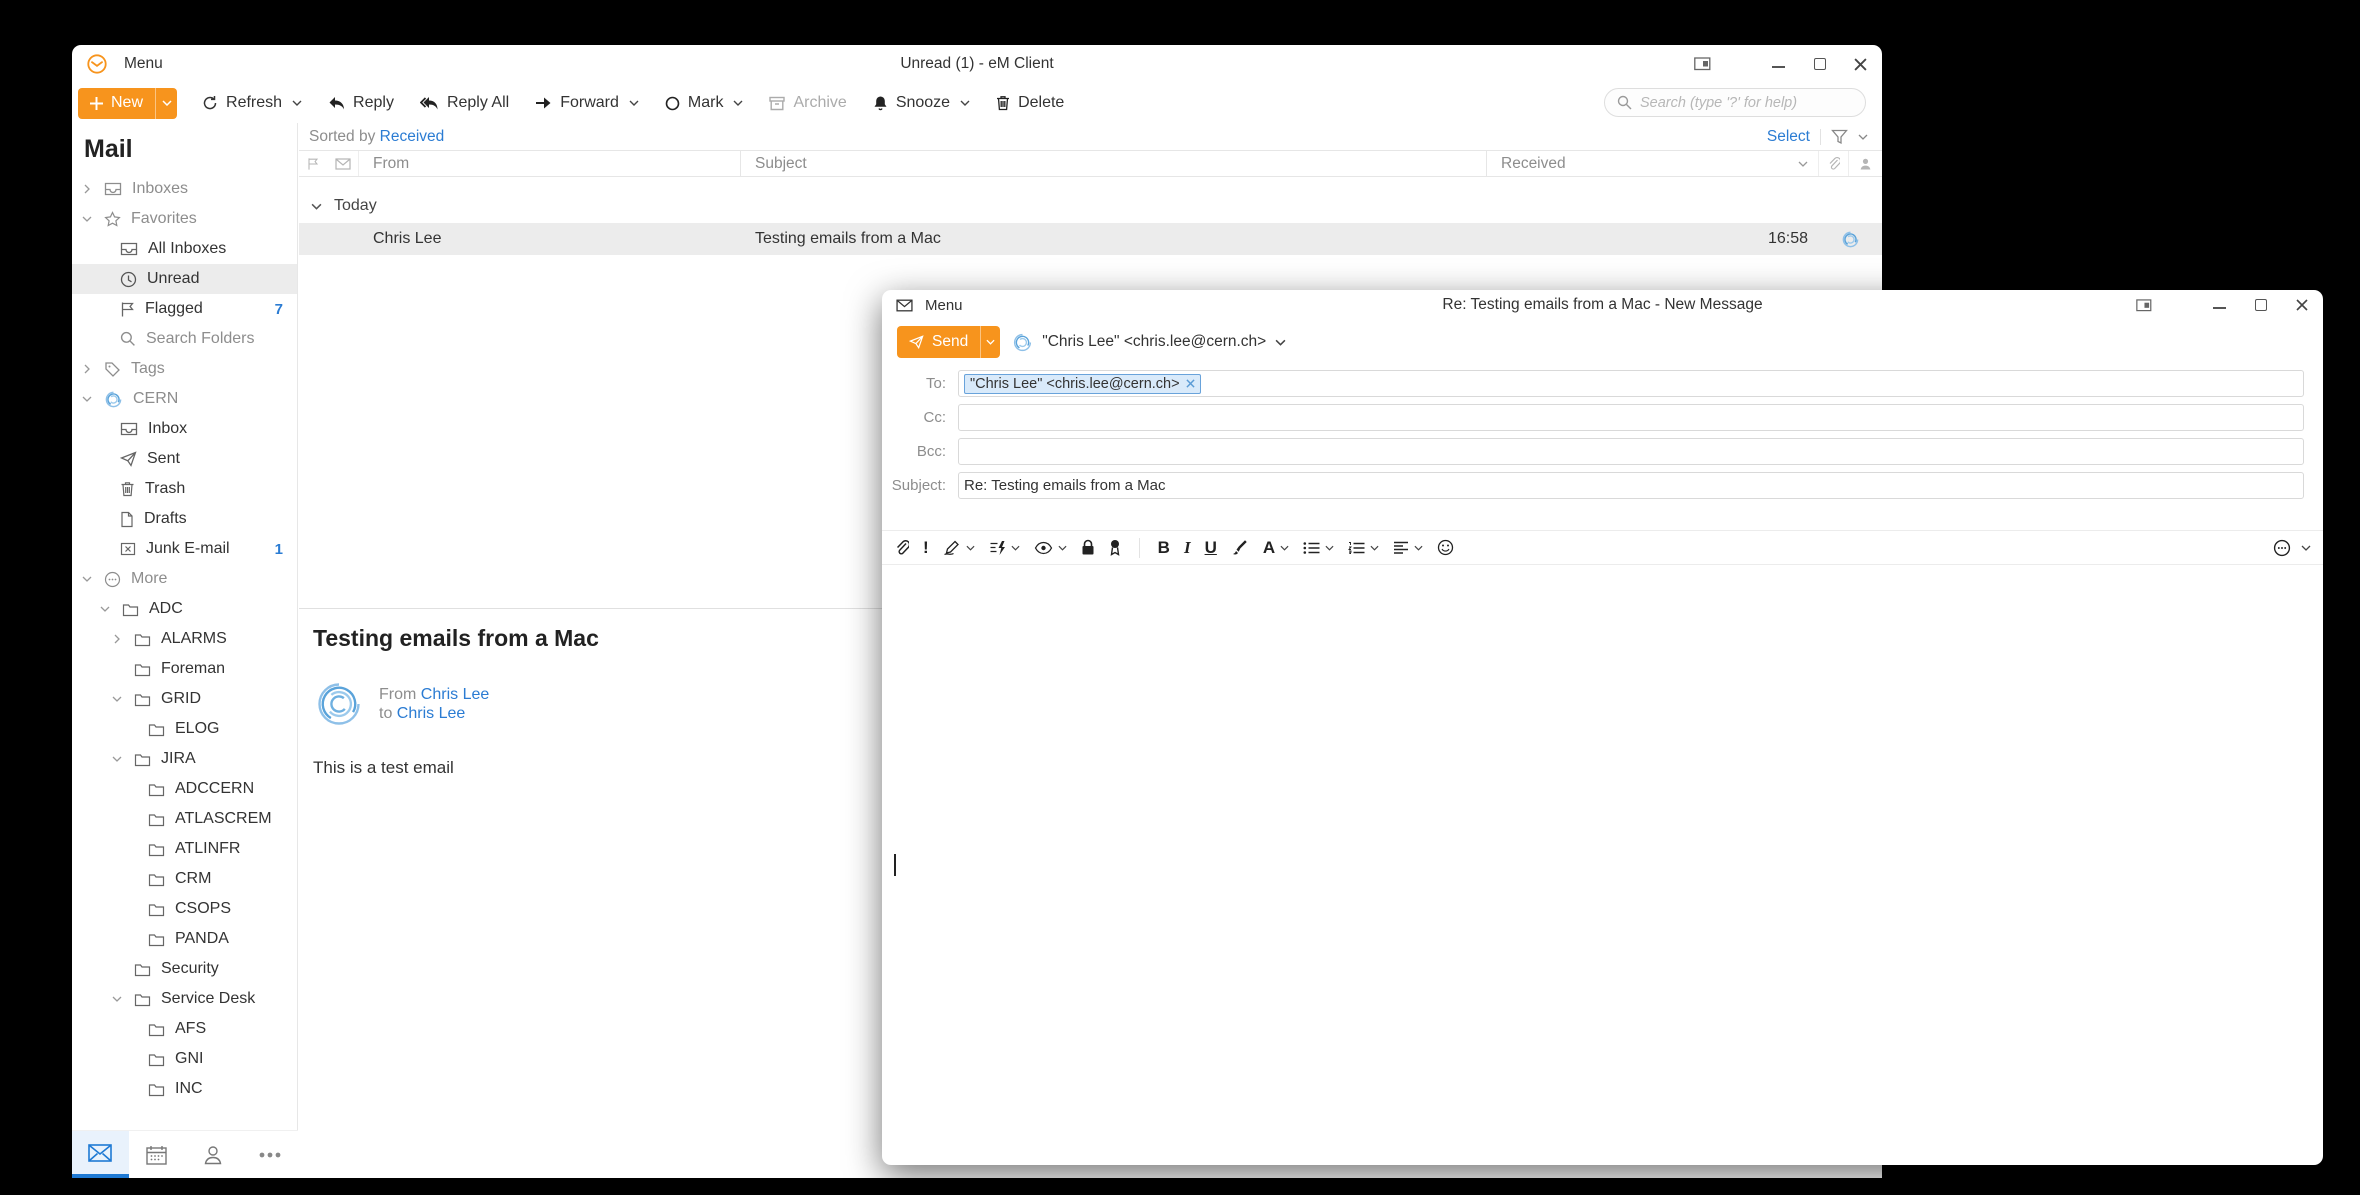 The image size is (2360, 1195). What do you see at coordinates (157, 1154) in the screenshot?
I see `nav-calendar-button` at bounding box center [157, 1154].